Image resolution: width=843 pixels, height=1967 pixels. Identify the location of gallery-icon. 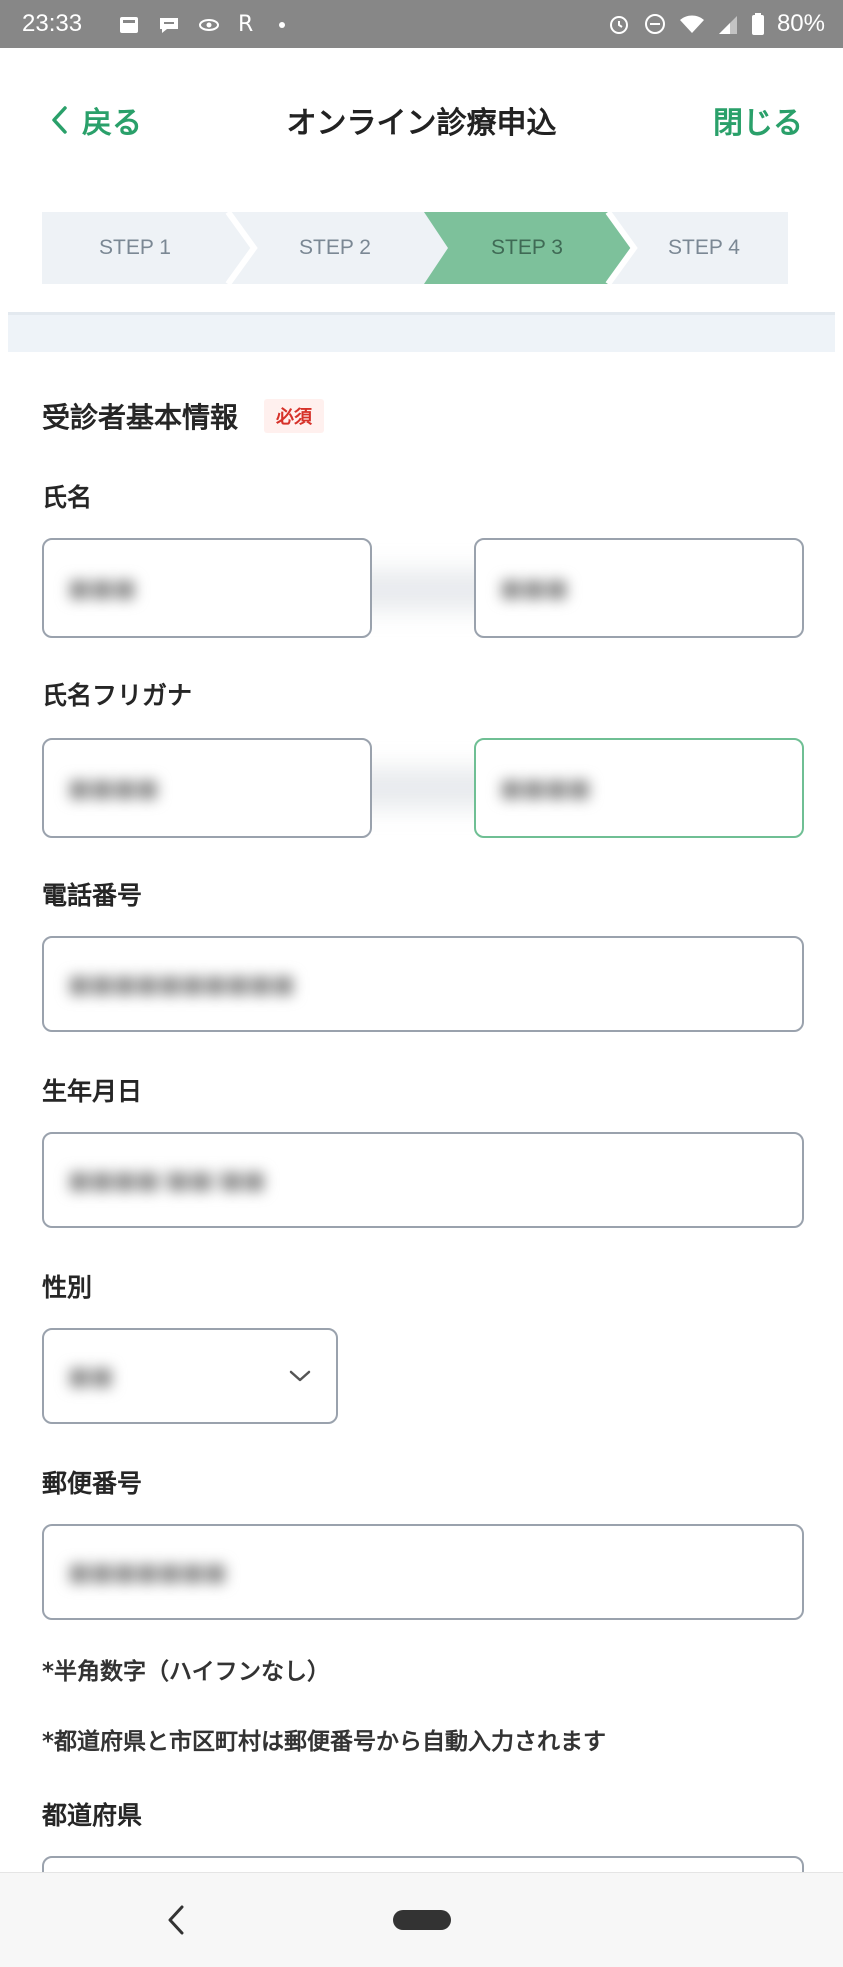
(129, 24).